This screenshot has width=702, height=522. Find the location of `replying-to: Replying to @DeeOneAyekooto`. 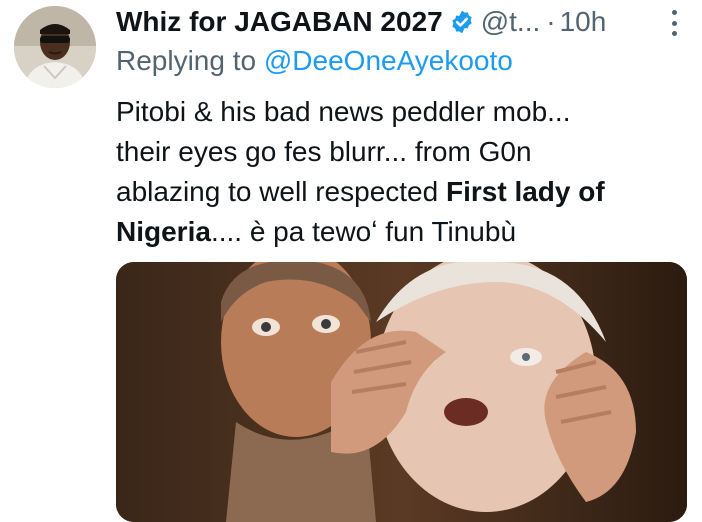

replying-to: Replying to @DeeOneAyekooto is located at coordinates (314, 61).